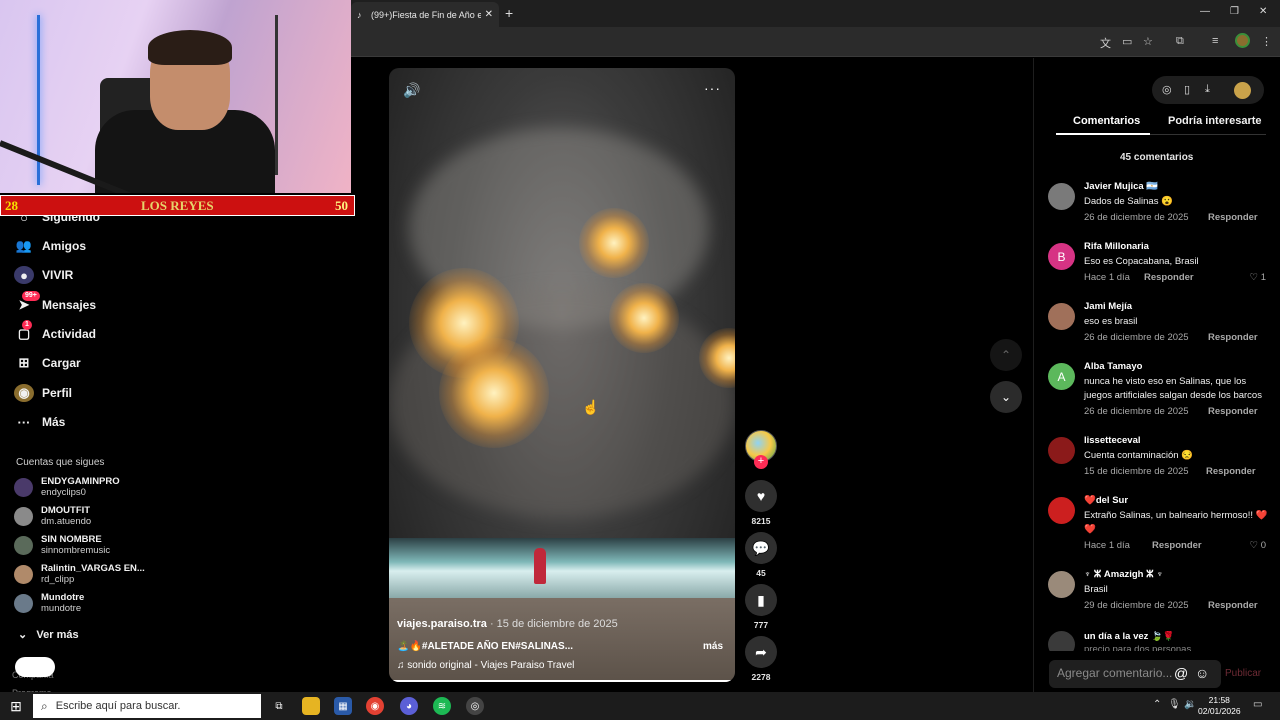 The image size is (1280, 720). What do you see at coordinates (425, 14) in the screenshot?
I see `browser-tab: ♪ (99+)Fiesta de Fin de Año en H ✕` at bounding box center [425, 14].